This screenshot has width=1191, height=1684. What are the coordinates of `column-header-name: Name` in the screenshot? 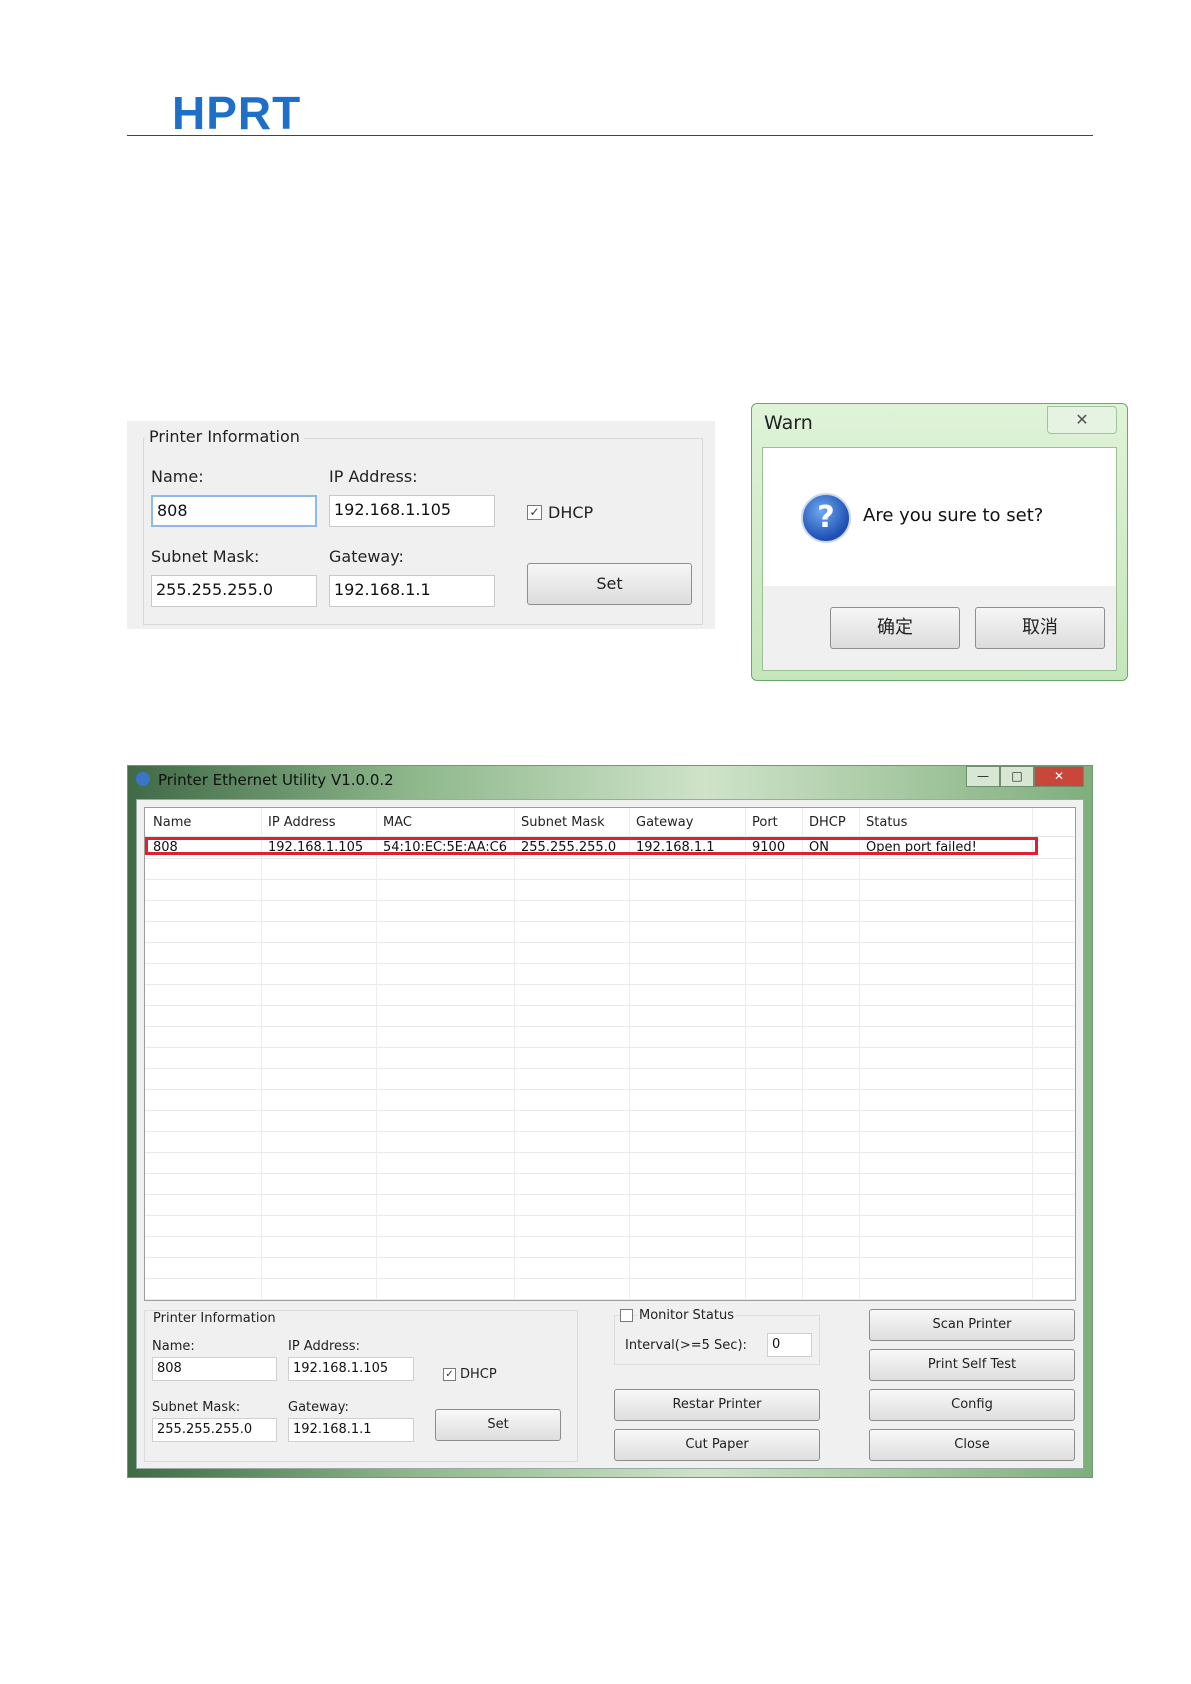 It's located at (172, 822).